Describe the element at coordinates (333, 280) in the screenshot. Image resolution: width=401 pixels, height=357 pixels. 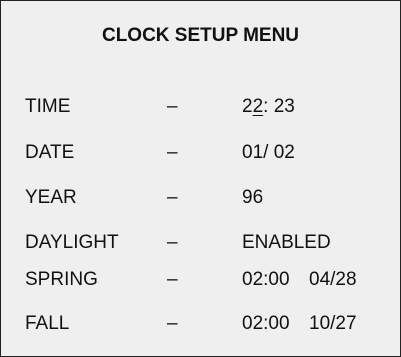
I see `spring-date-value: 04/28` at that location.